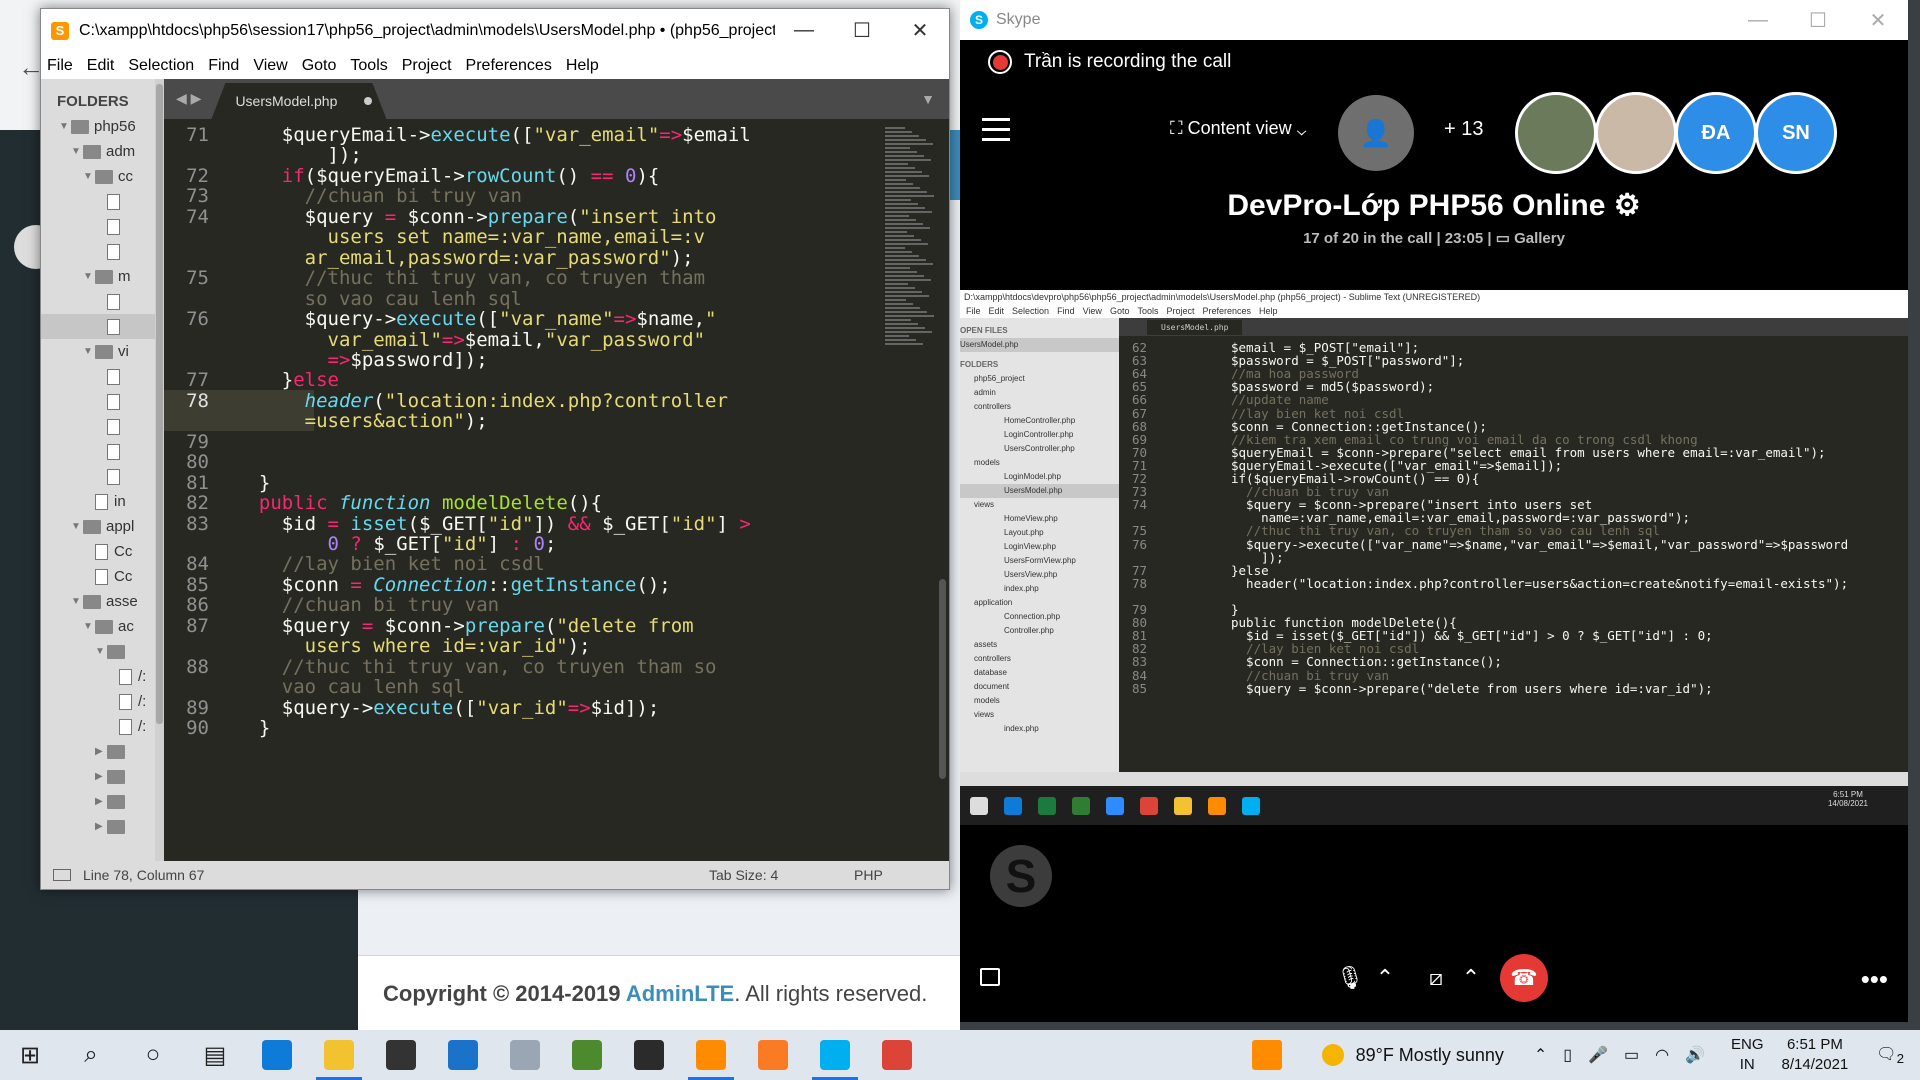  Describe the element at coordinates (187, 104) in the screenshot. I see `tab-nav-arrows-icon: ◀ ▶` at that location.